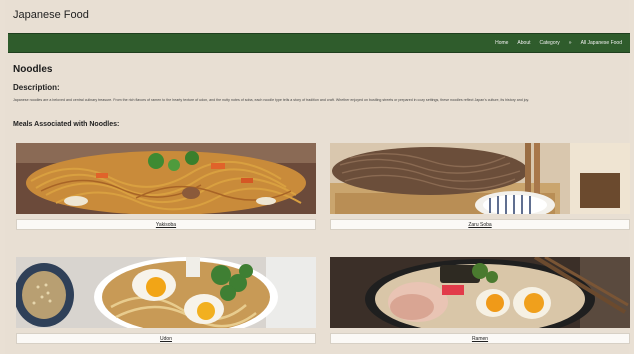  I want to click on meal-card-yakisoba: Yakisoba, so click(166, 186).